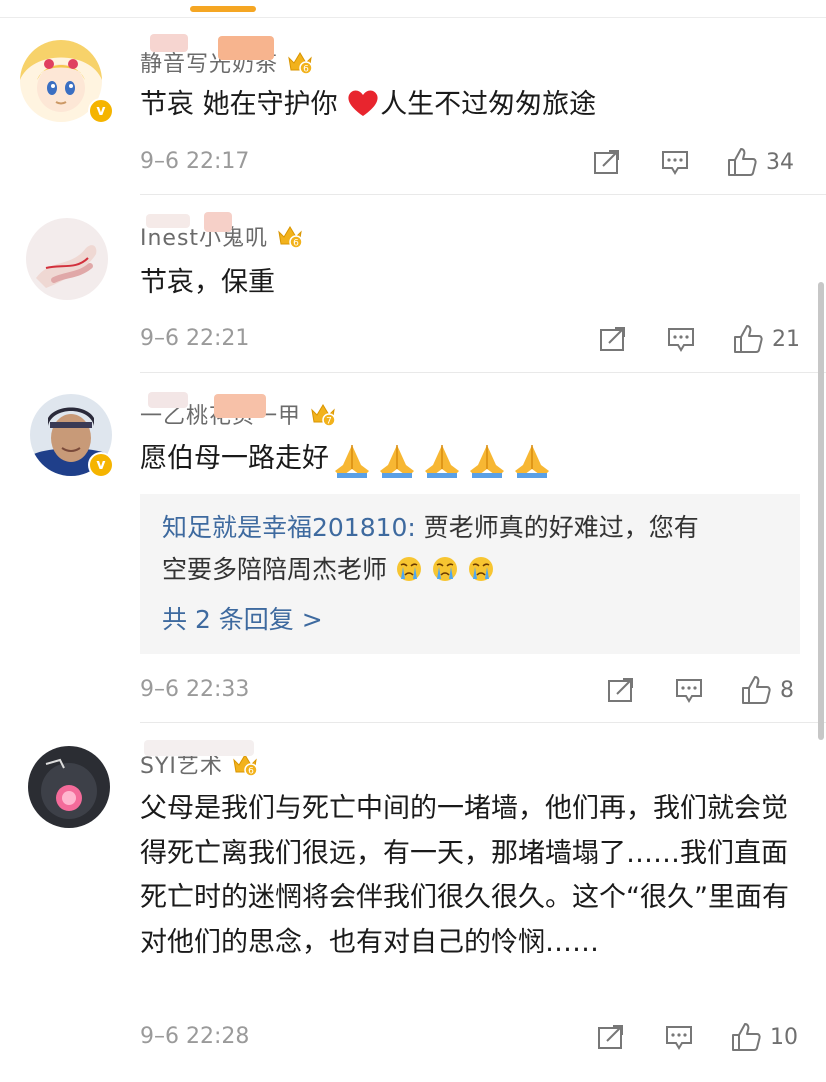 This screenshot has width=826, height=1082. I want to click on comment-time: 9–6 22:28, so click(195, 1036).